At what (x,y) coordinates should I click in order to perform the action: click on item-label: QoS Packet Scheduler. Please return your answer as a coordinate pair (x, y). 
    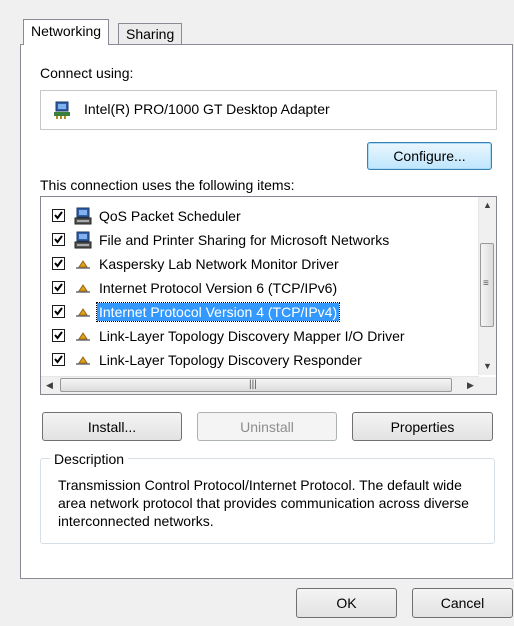
    Looking at the image, I should click on (170, 216).